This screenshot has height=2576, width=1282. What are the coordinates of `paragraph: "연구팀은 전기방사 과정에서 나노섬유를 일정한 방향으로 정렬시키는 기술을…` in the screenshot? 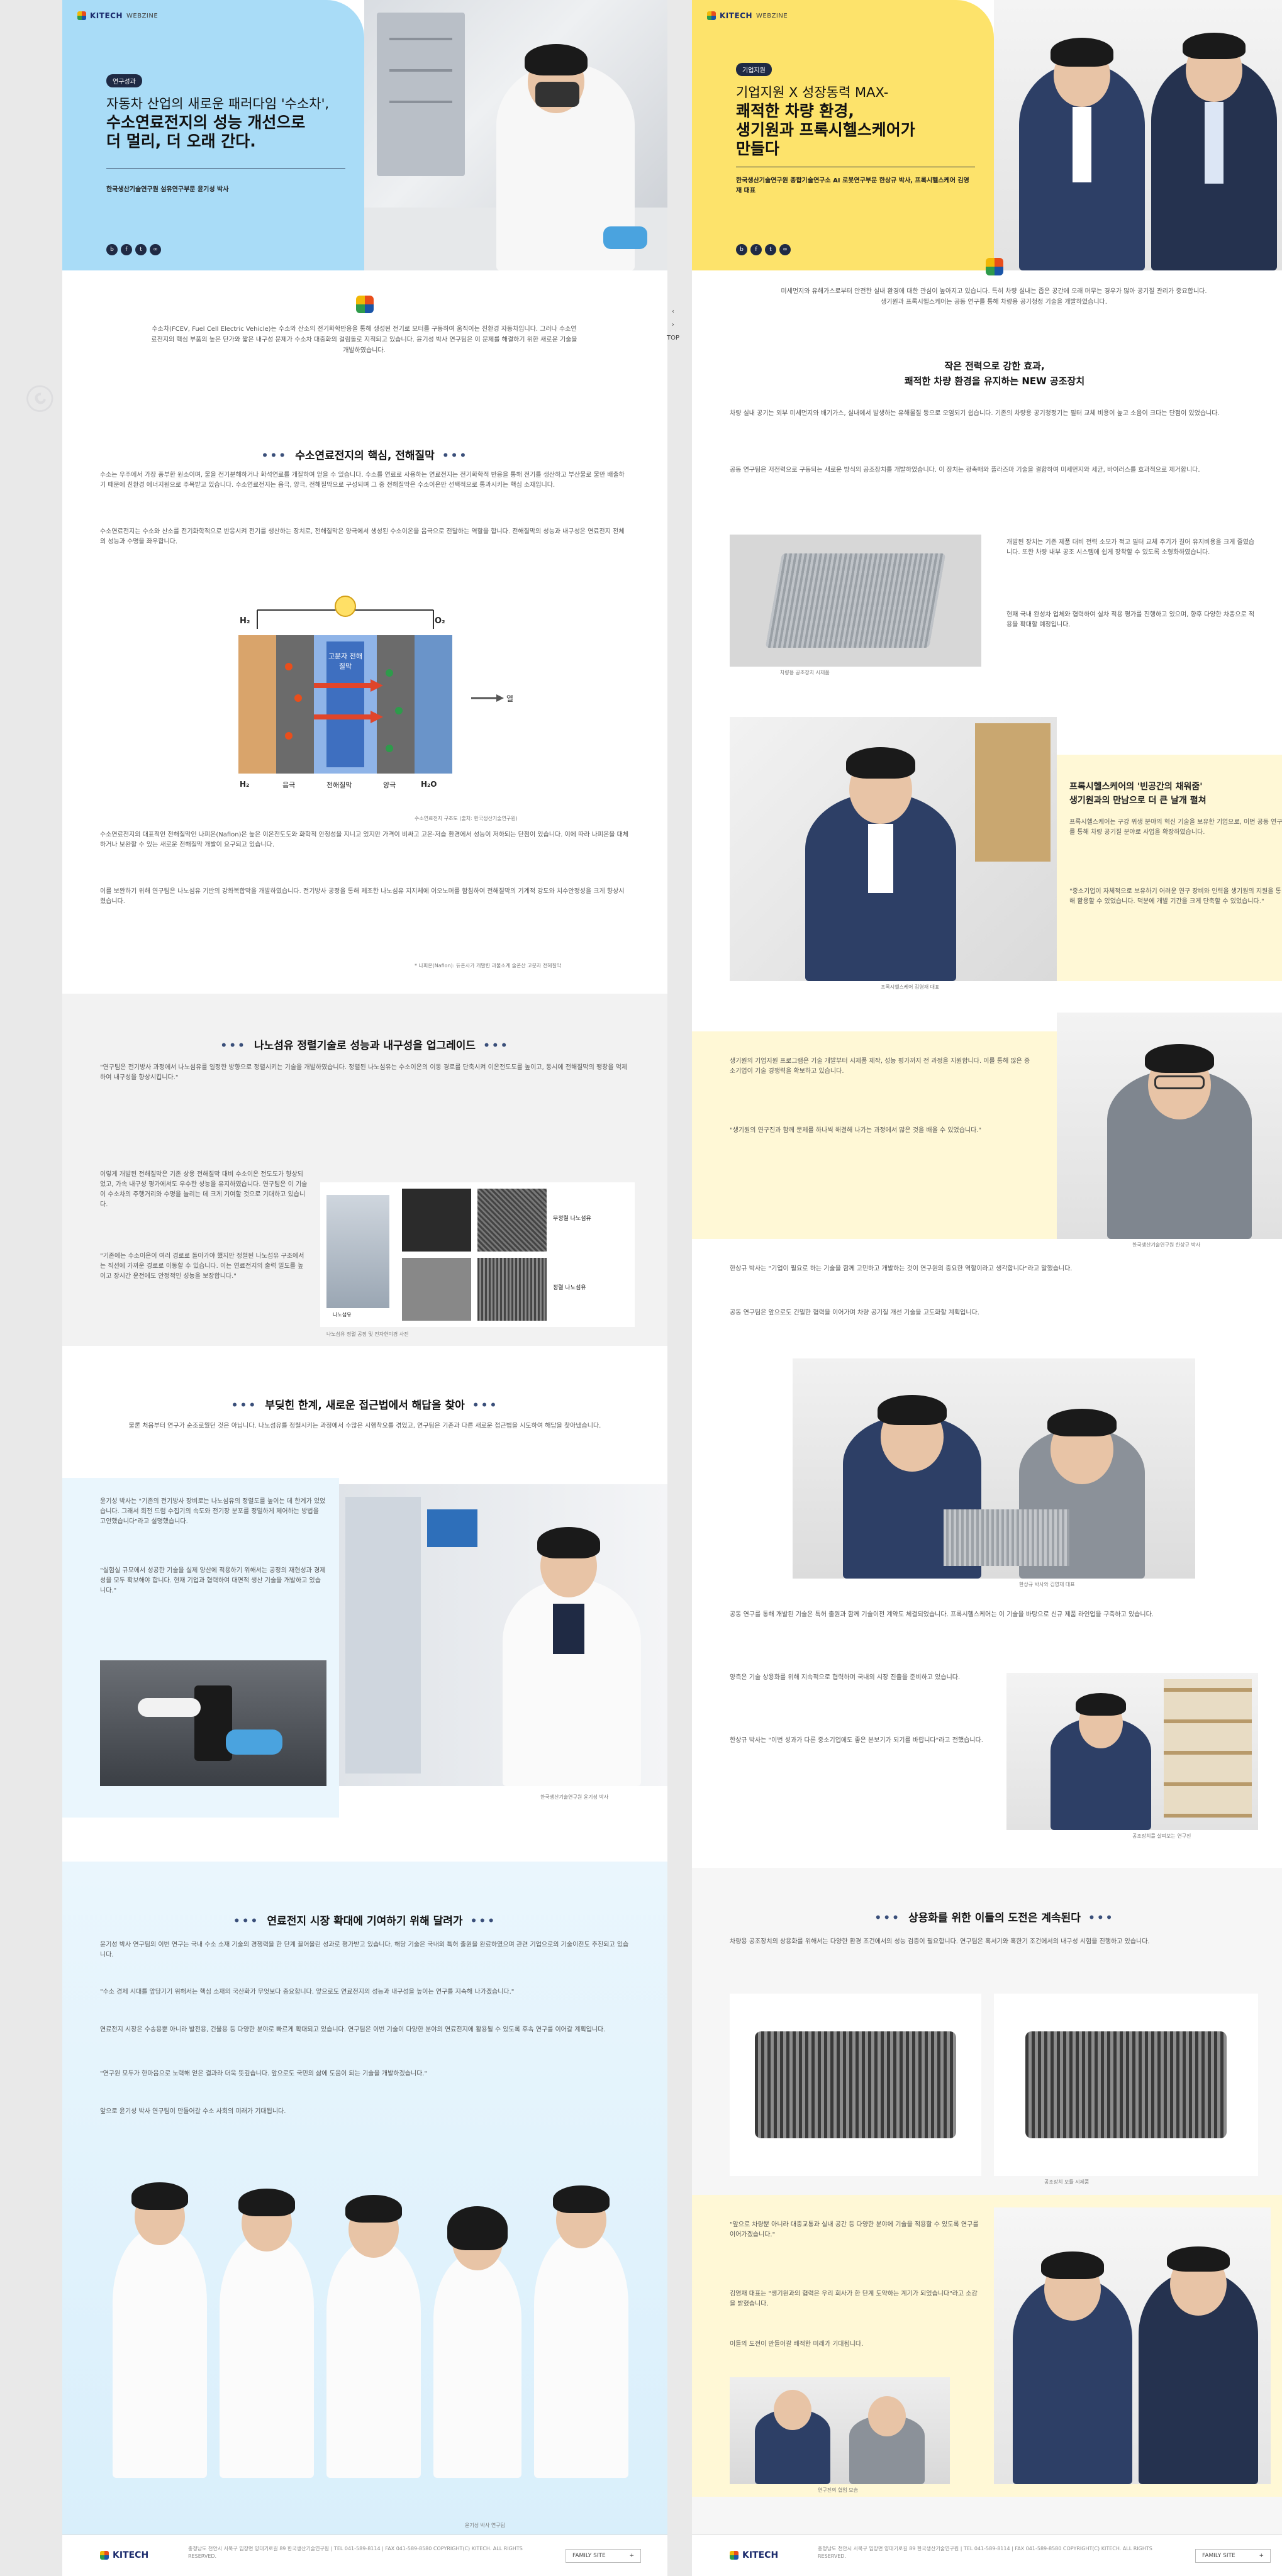 It's located at (364, 1072).